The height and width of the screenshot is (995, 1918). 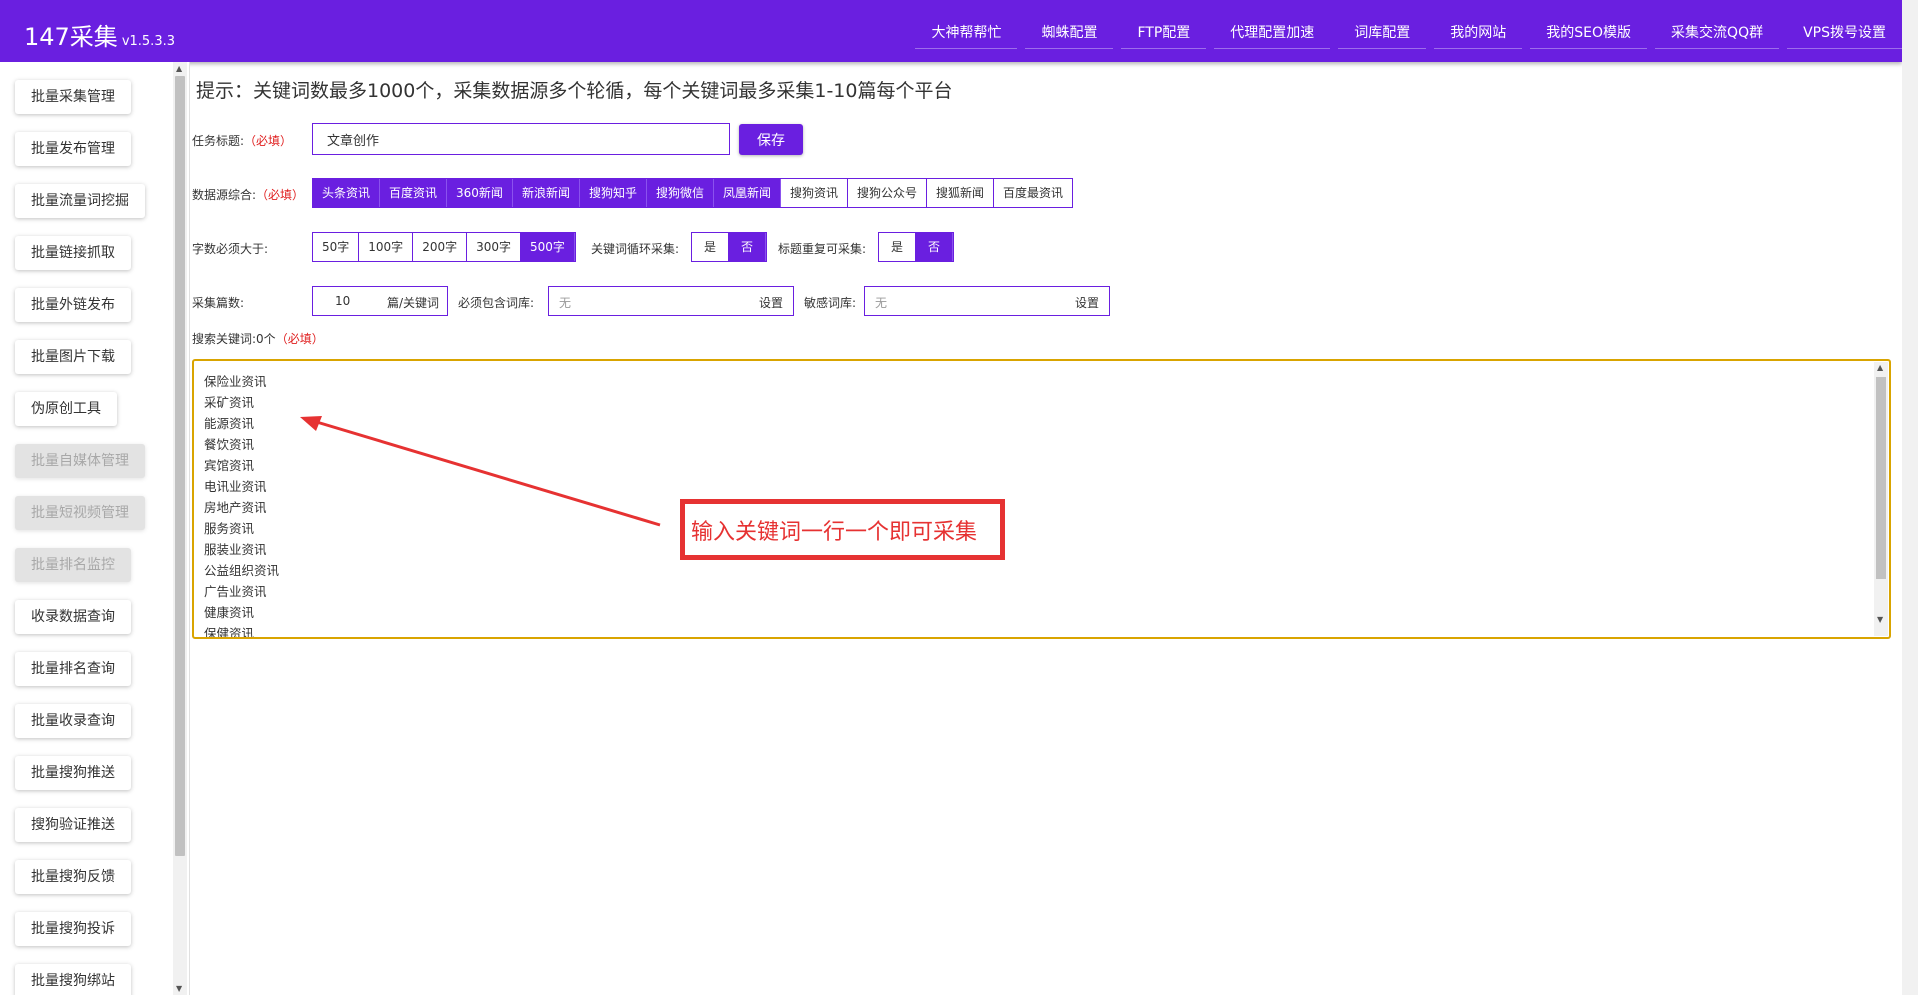 I want to click on nav-wordbank-config: 词库配置, so click(x=1382, y=33).